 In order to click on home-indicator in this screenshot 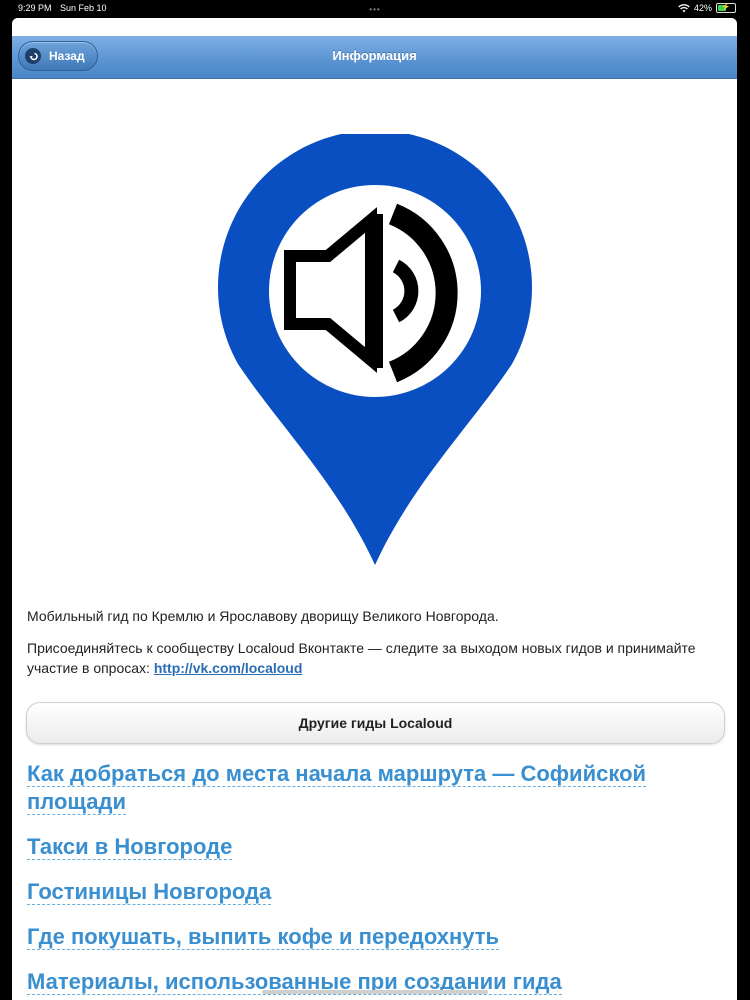, I will do `click(375, 992)`.